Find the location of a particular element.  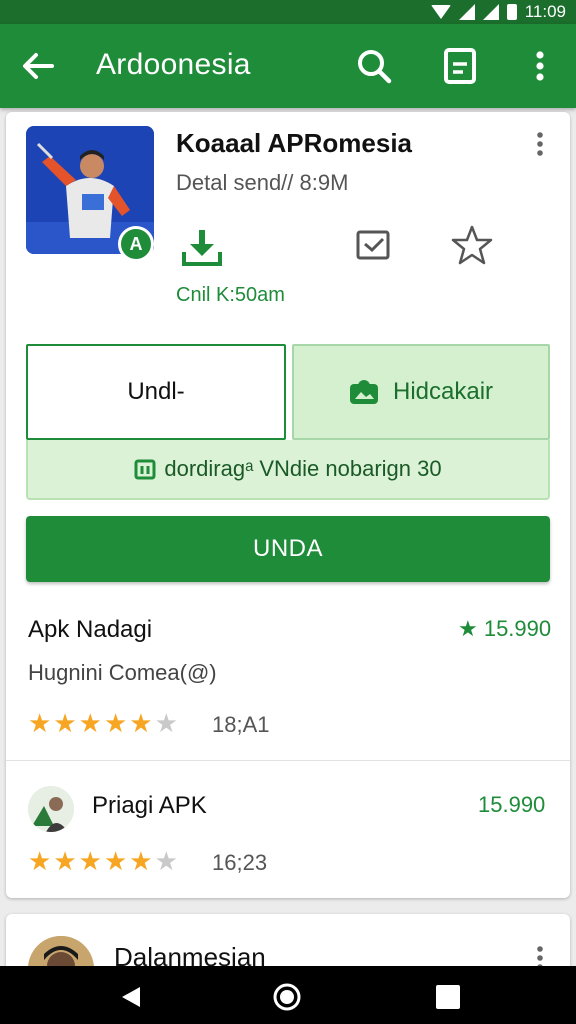

system-nav-bar is located at coordinates (288, 995).